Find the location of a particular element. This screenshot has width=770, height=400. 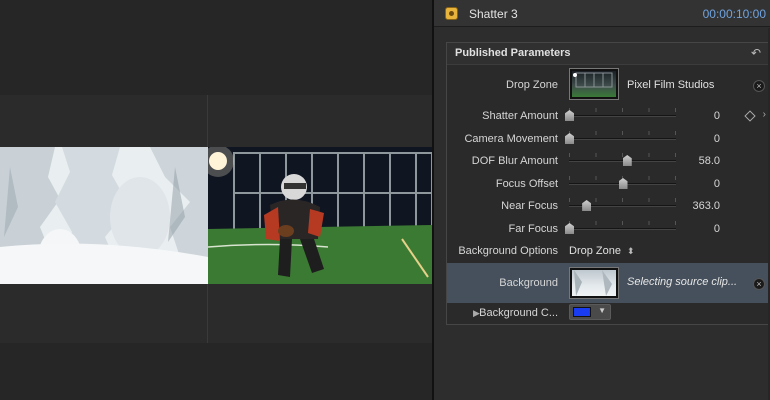

background-image is located at coordinates (594, 283).